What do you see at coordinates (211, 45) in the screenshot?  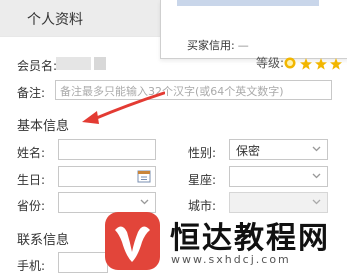 I see `buyer-credit-label: 买家信用:` at bounding box center [211, 45].